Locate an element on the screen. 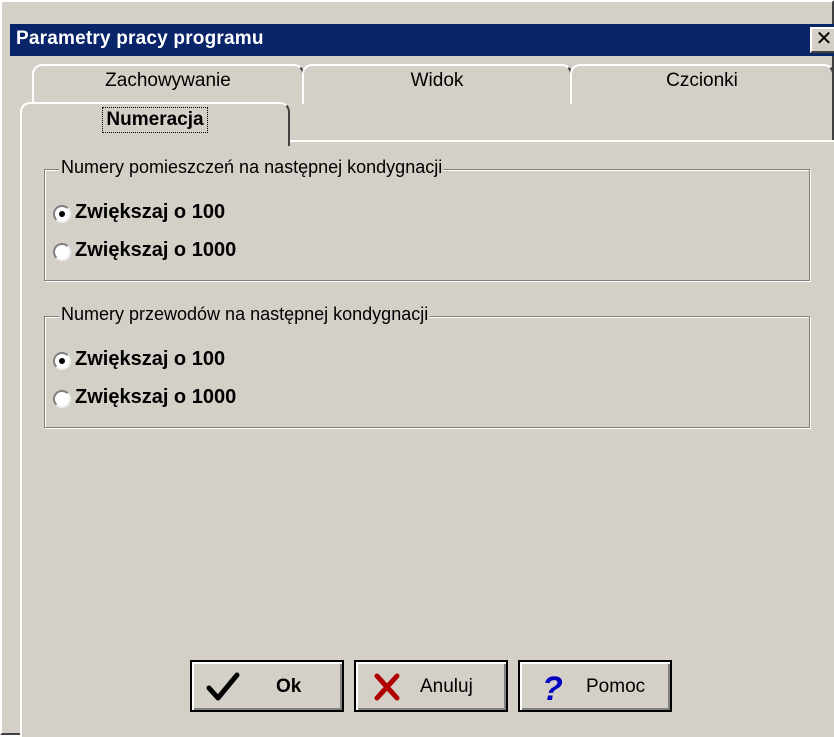 The width and height of the screenshot is (834, 737). close-icon: ✕ is located at coordinates (824, 39).